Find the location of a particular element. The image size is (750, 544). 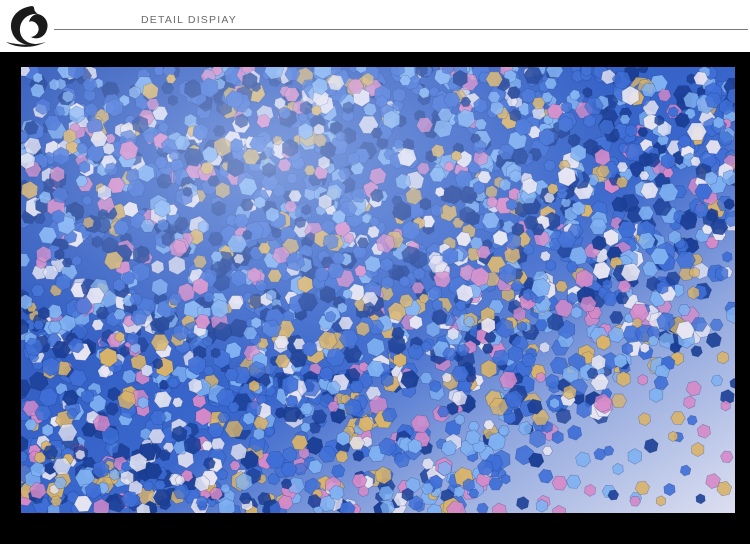

header-divider is located at coordinates (401, 29).